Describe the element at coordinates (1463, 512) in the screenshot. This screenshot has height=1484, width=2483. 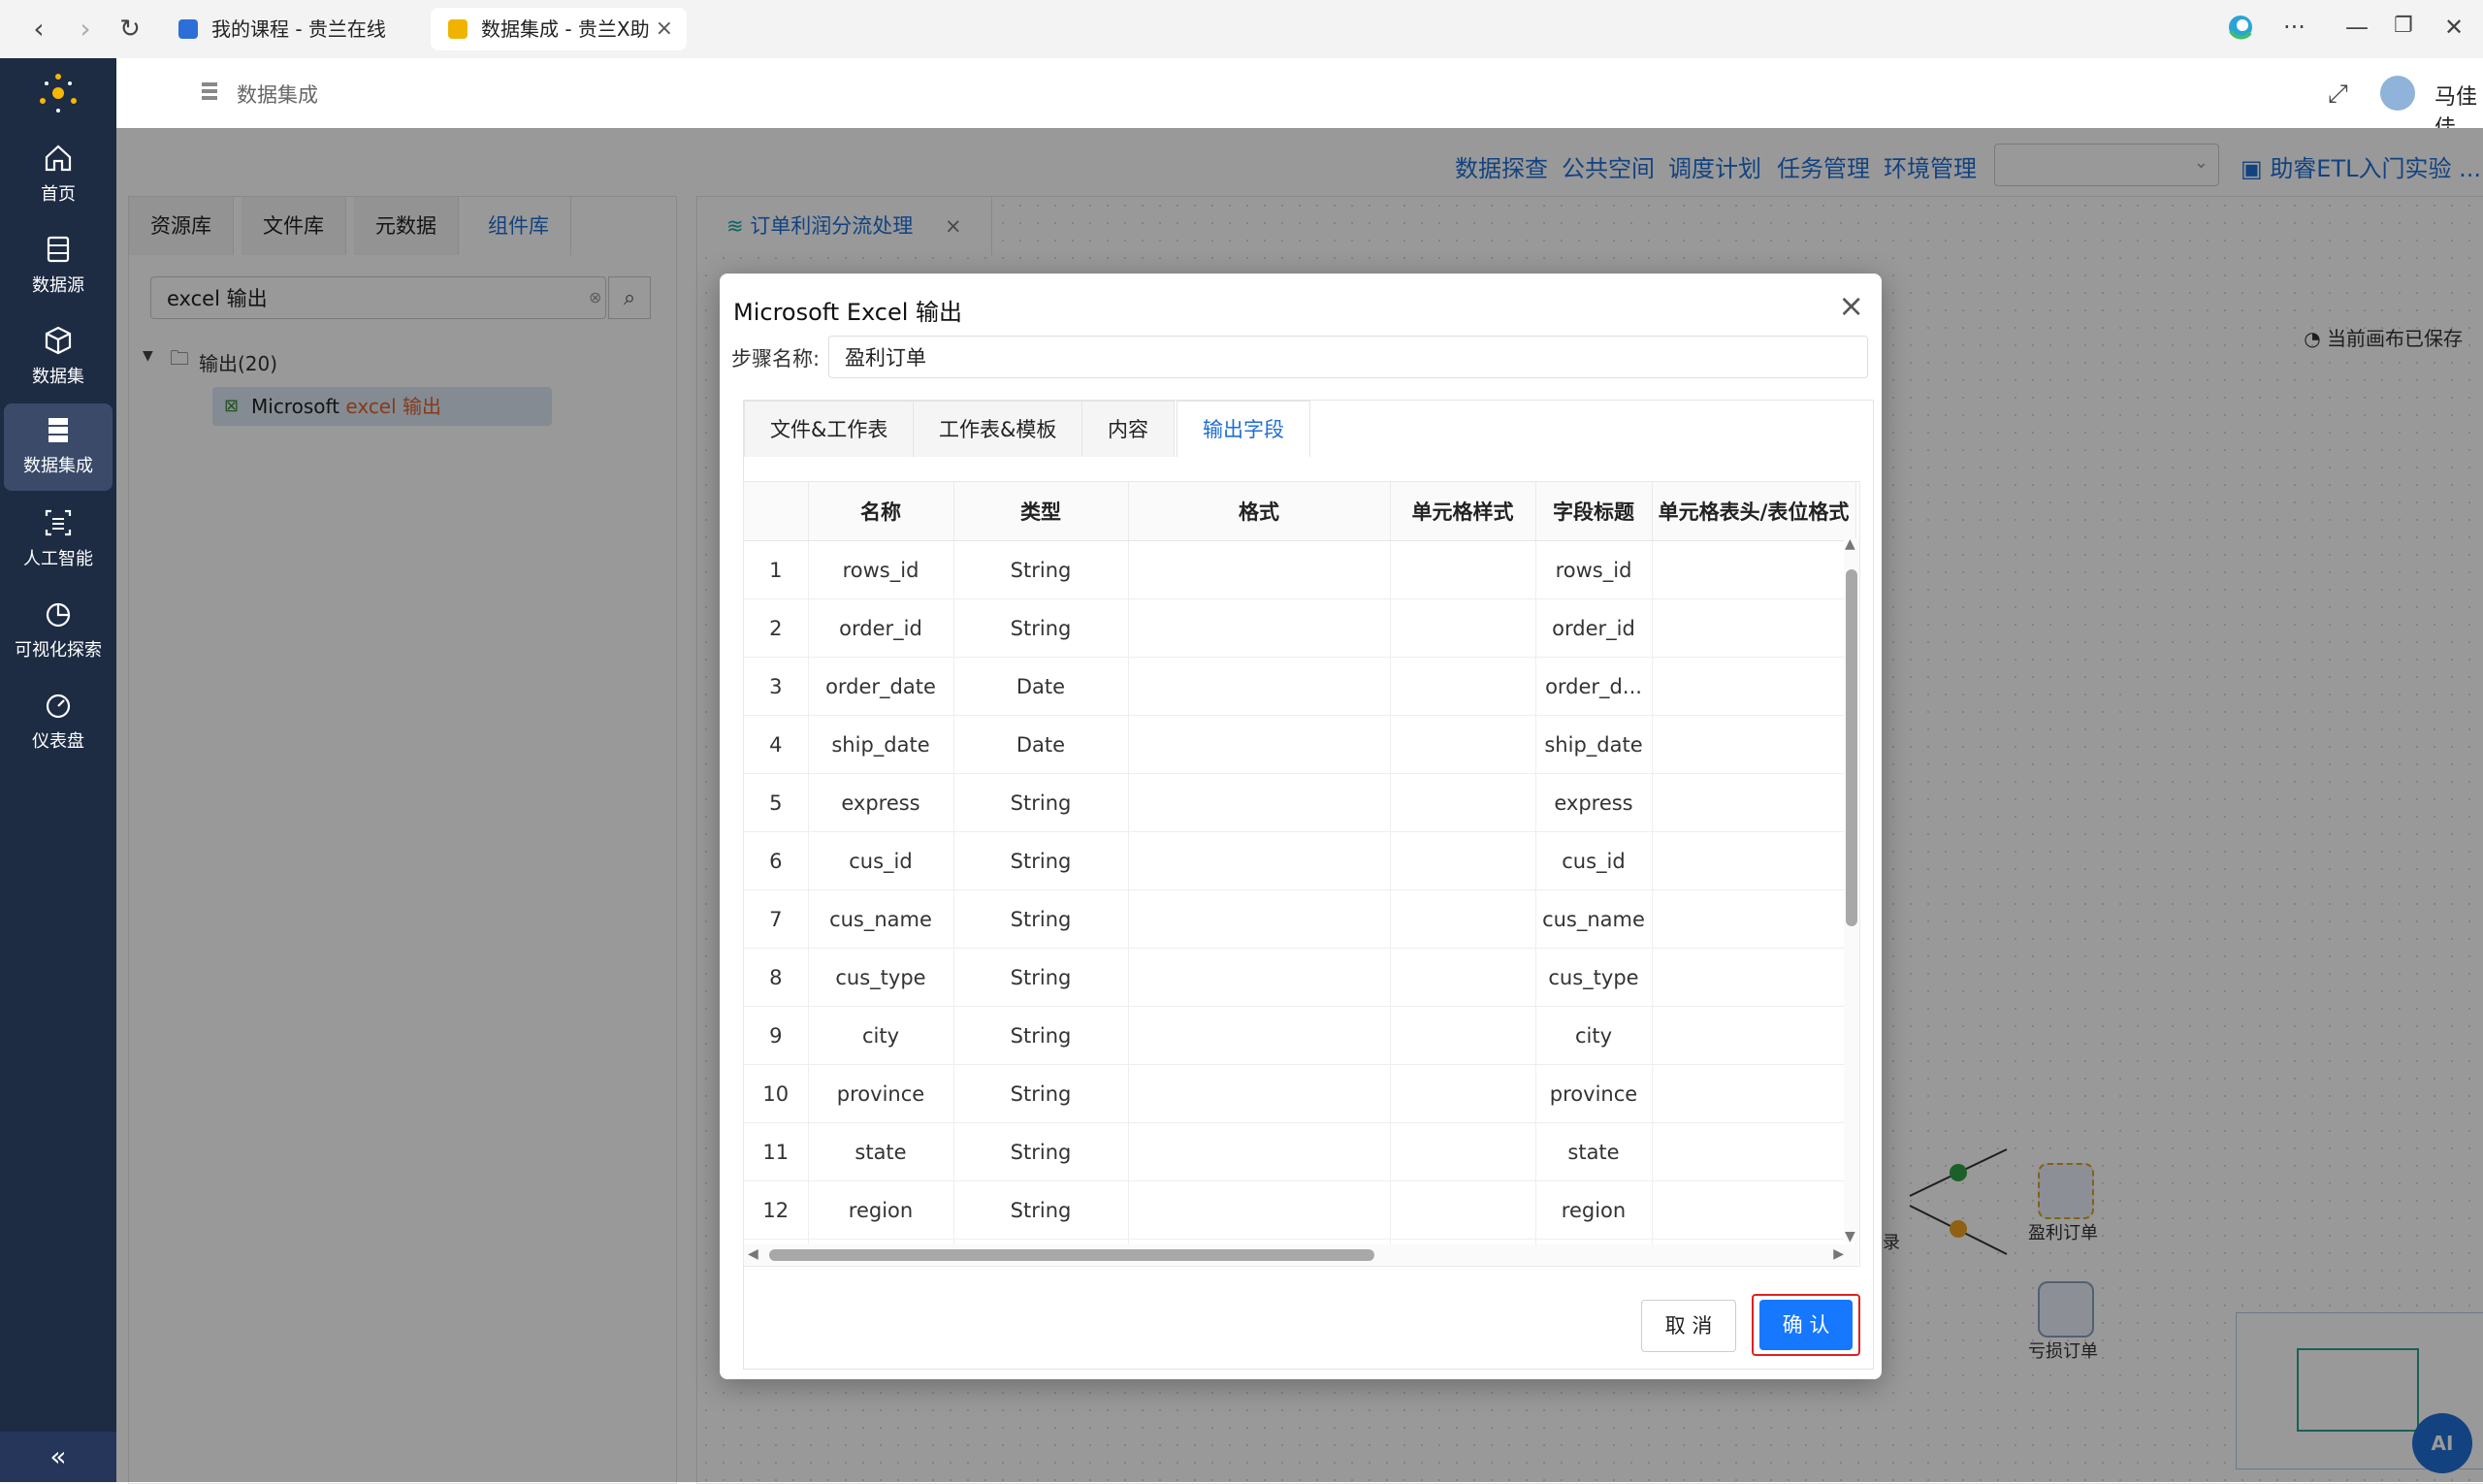
I see `column-header: 单元格样式` at that location.